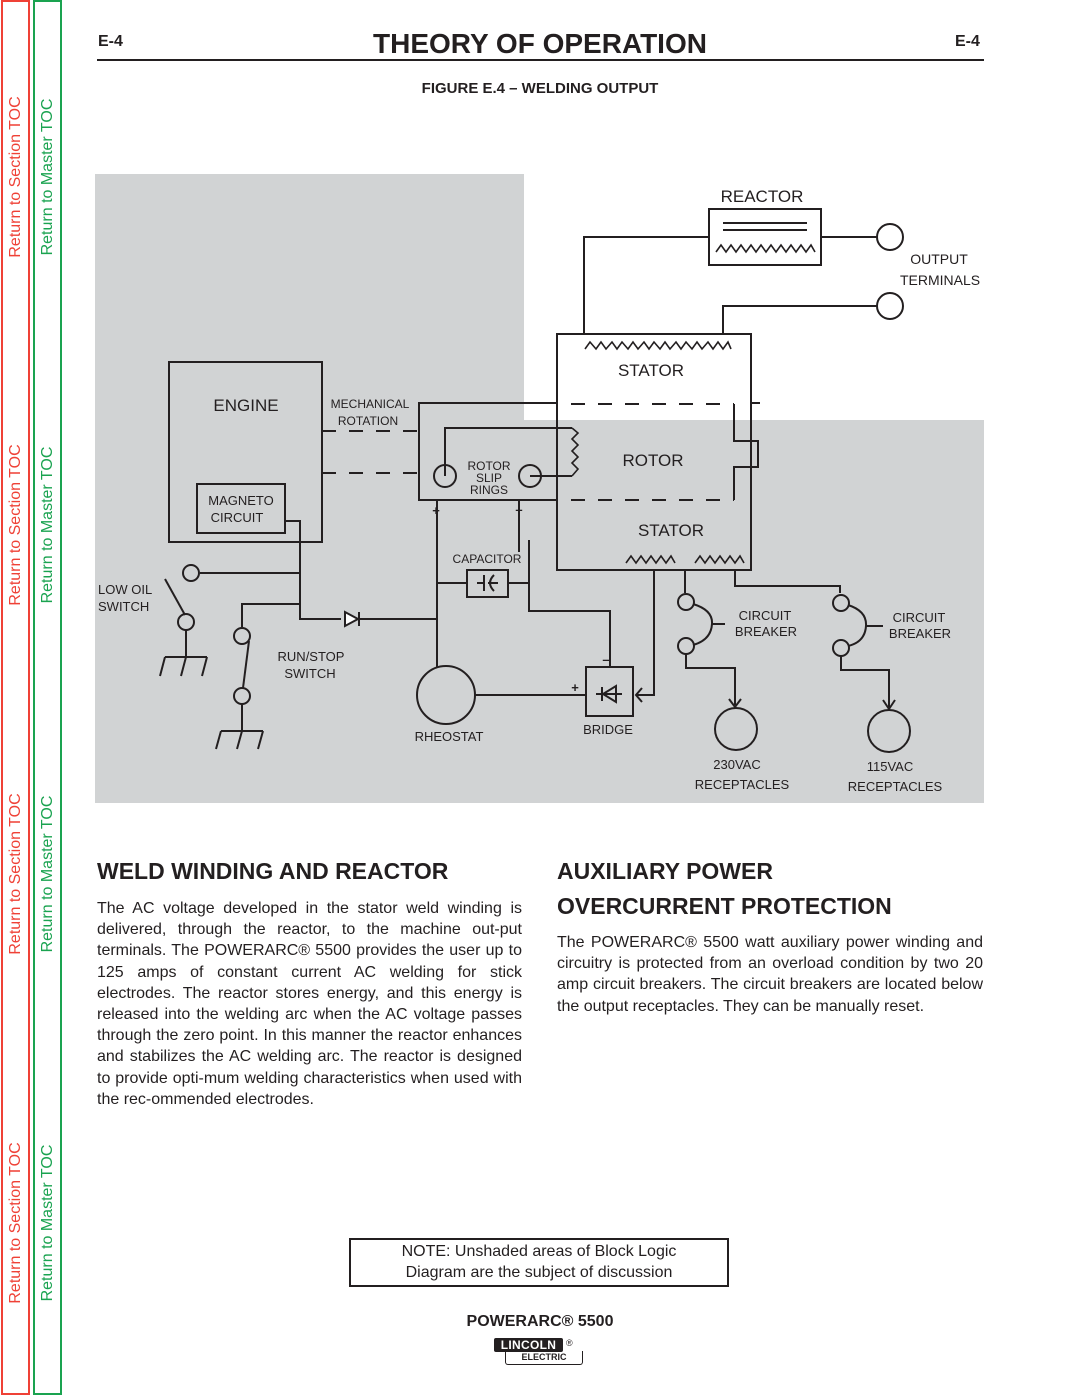  I want to click on capacitor-label: CAPACITOR, so click(487, 559).